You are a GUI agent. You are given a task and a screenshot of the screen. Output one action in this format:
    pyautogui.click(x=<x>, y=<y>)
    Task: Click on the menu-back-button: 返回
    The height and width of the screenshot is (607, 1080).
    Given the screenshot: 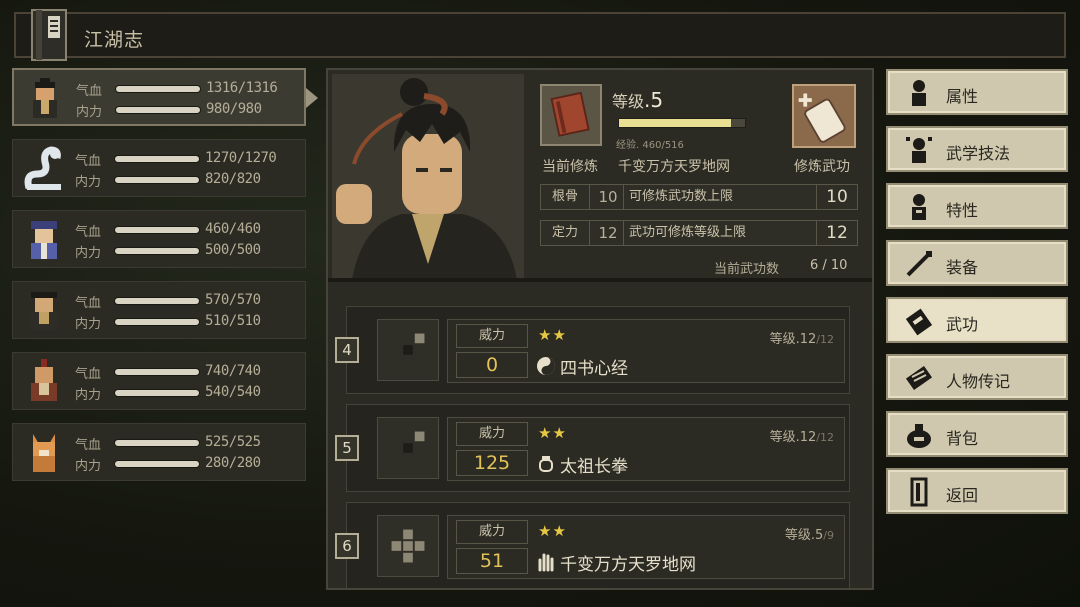 What is the action you would take?
    pyautogui.click(x=977, y=491)
    